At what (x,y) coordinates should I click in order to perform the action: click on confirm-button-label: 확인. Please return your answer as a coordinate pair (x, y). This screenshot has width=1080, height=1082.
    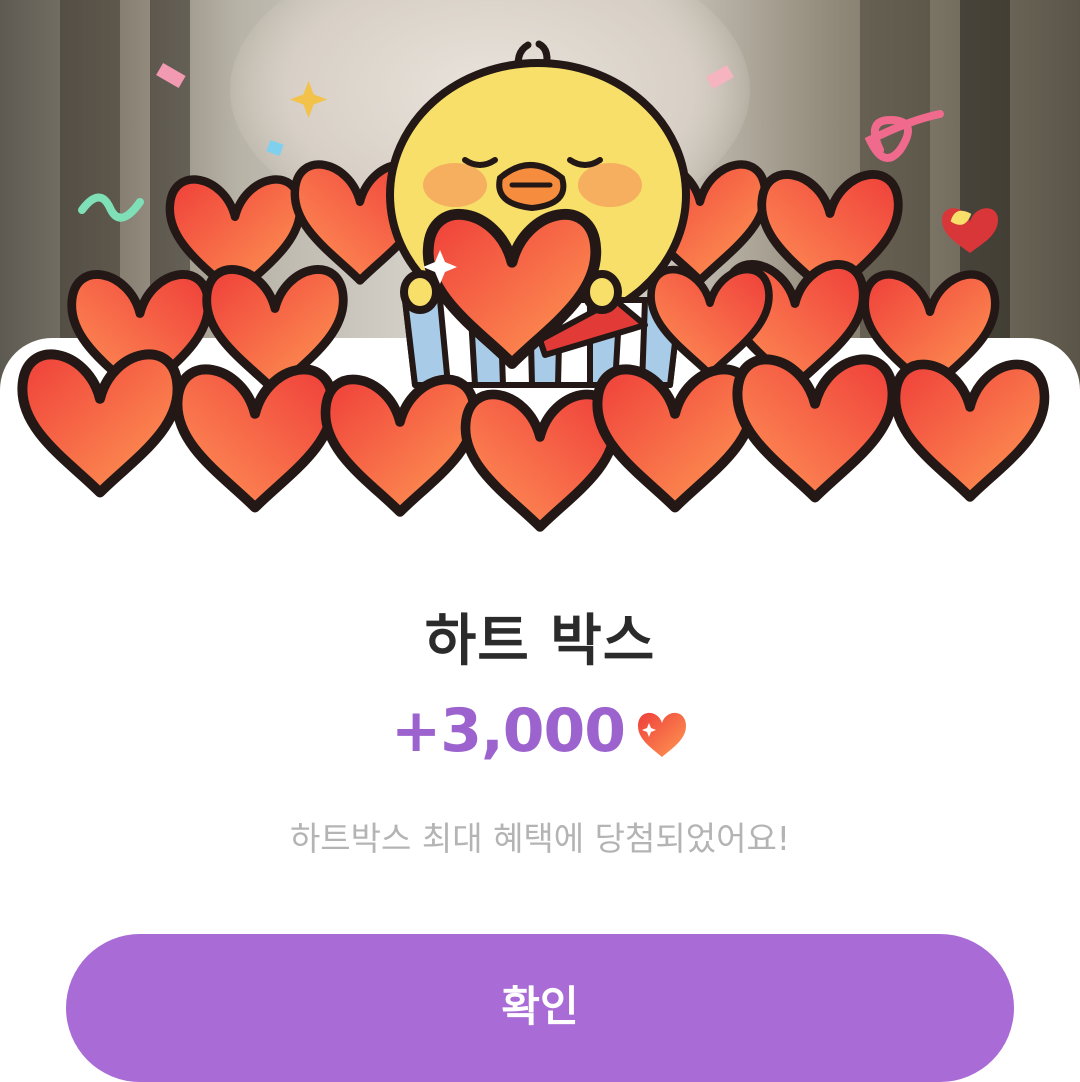
    Looking at the image, I should click on (540, 1006).